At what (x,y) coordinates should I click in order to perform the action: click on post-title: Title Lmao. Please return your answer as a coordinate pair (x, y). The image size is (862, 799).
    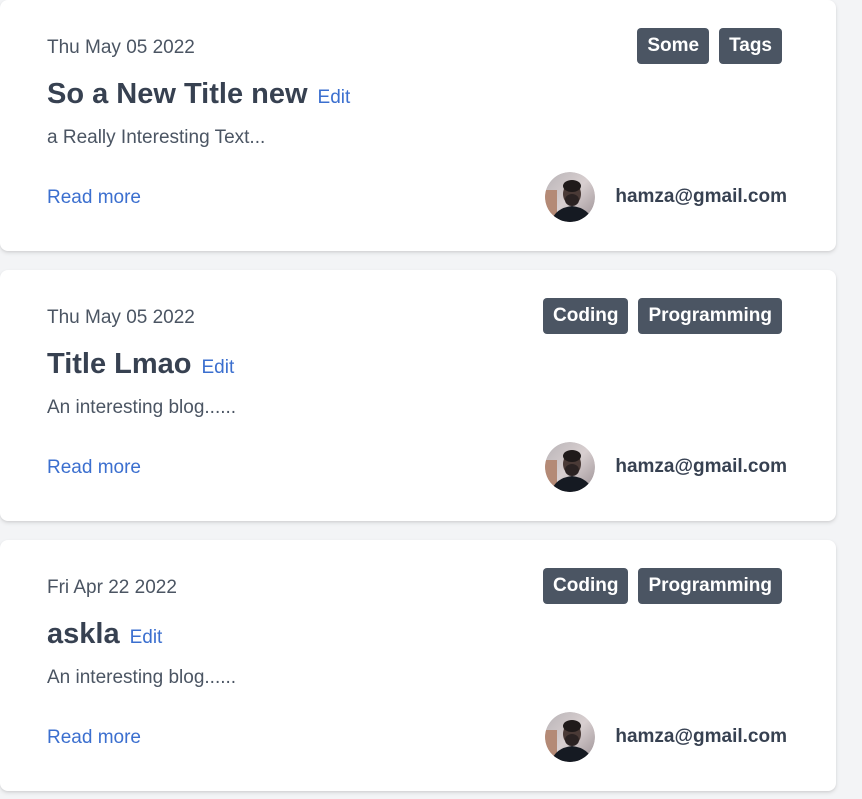
    Looking at the image, I should click on (119, 364).